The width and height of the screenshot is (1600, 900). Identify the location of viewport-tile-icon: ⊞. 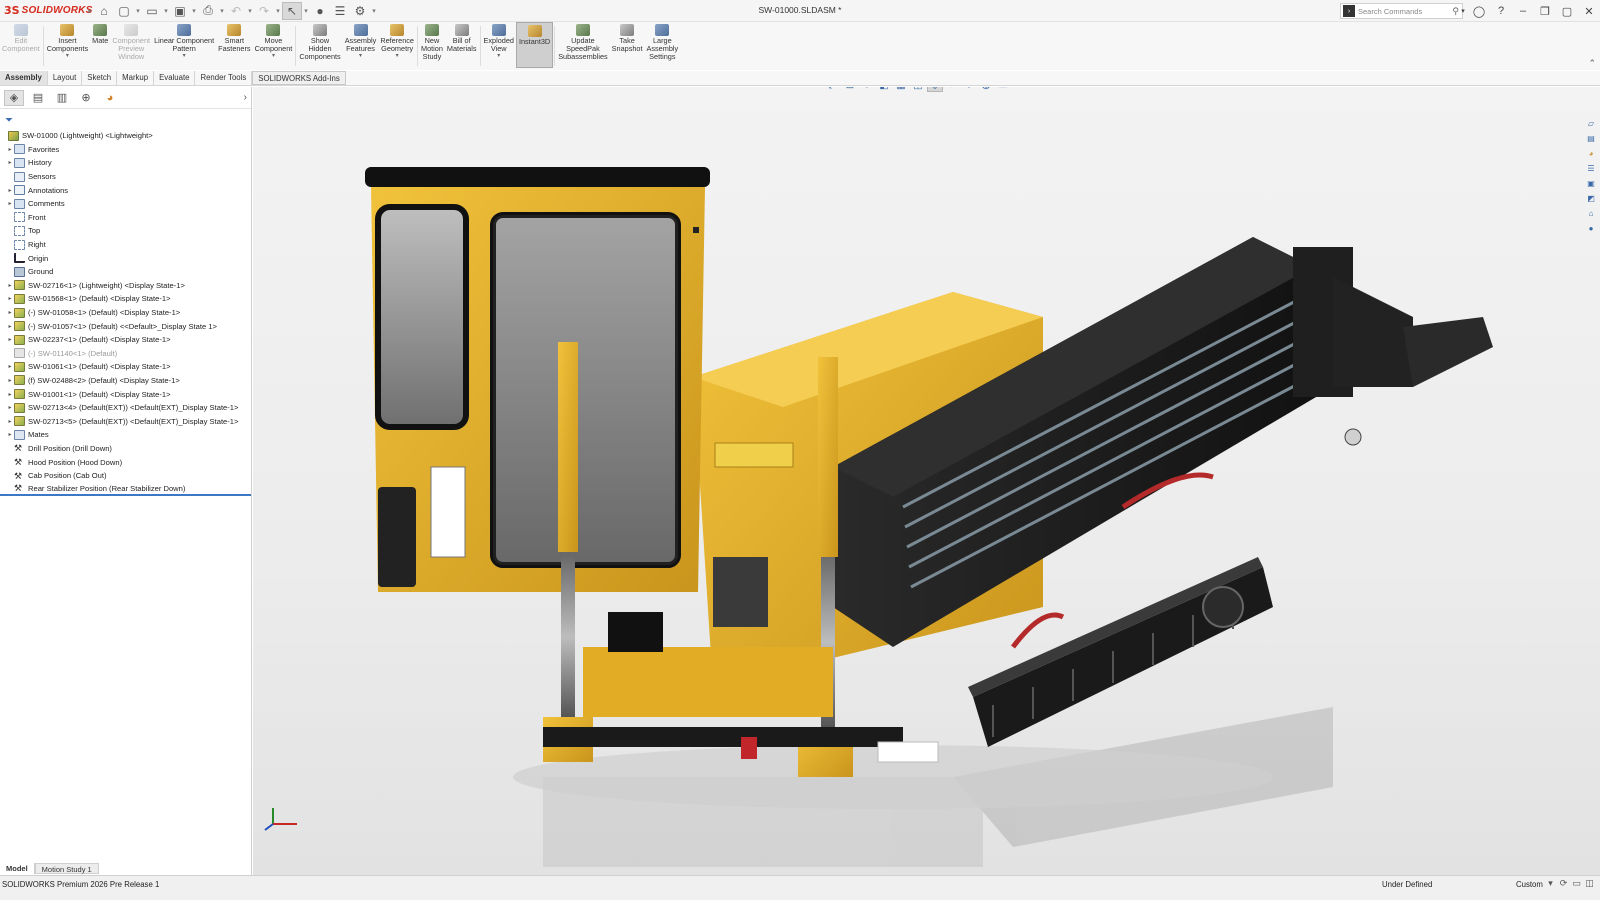
(1536, 87).